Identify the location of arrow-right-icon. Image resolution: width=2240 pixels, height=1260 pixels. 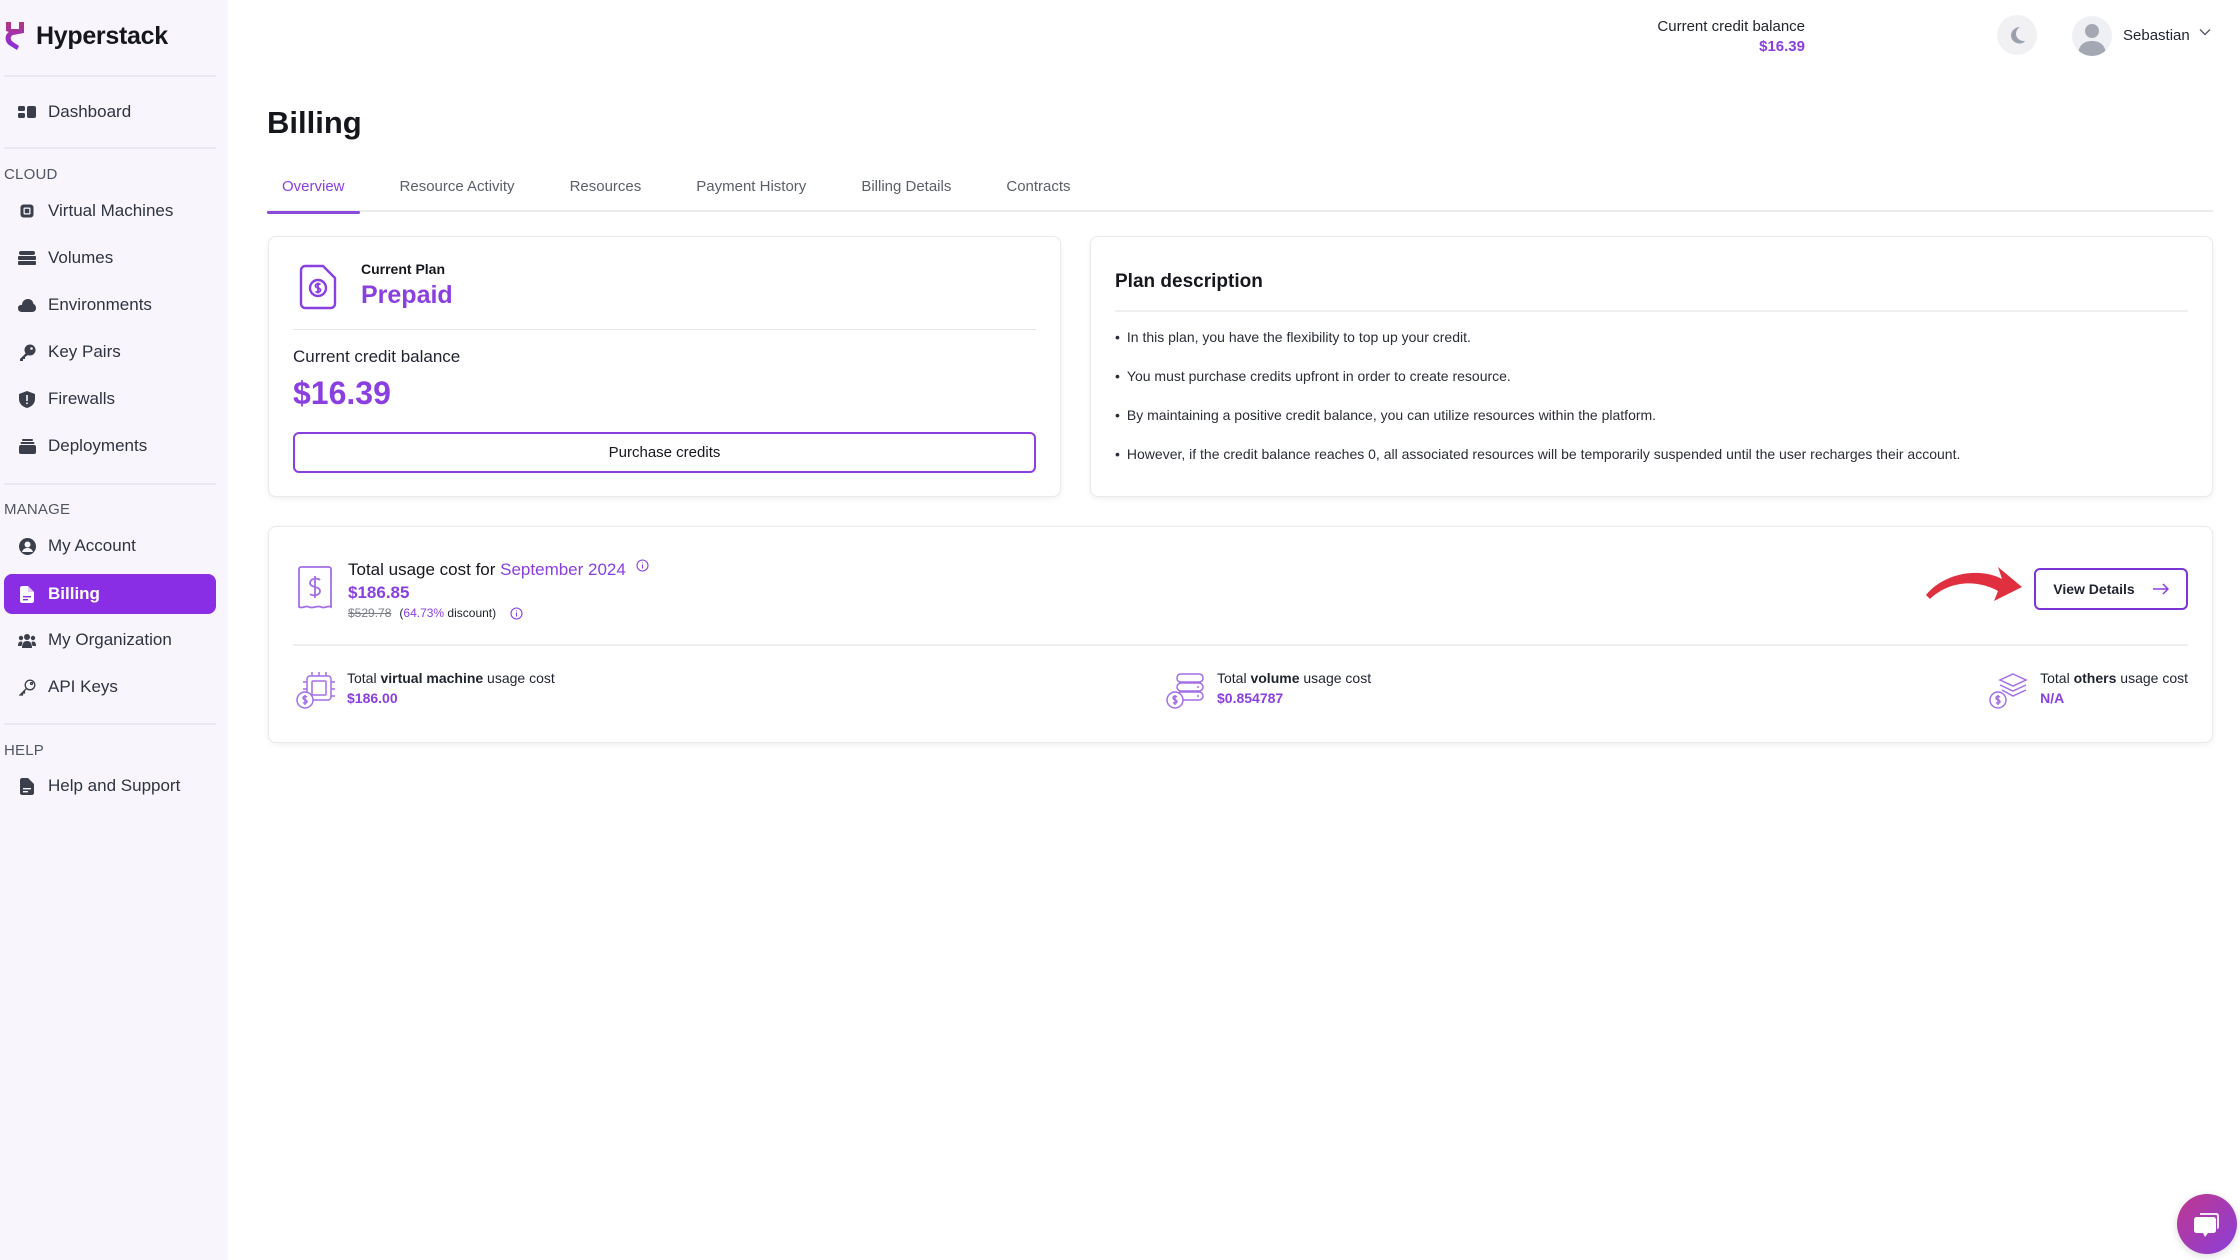
(2160, 589).